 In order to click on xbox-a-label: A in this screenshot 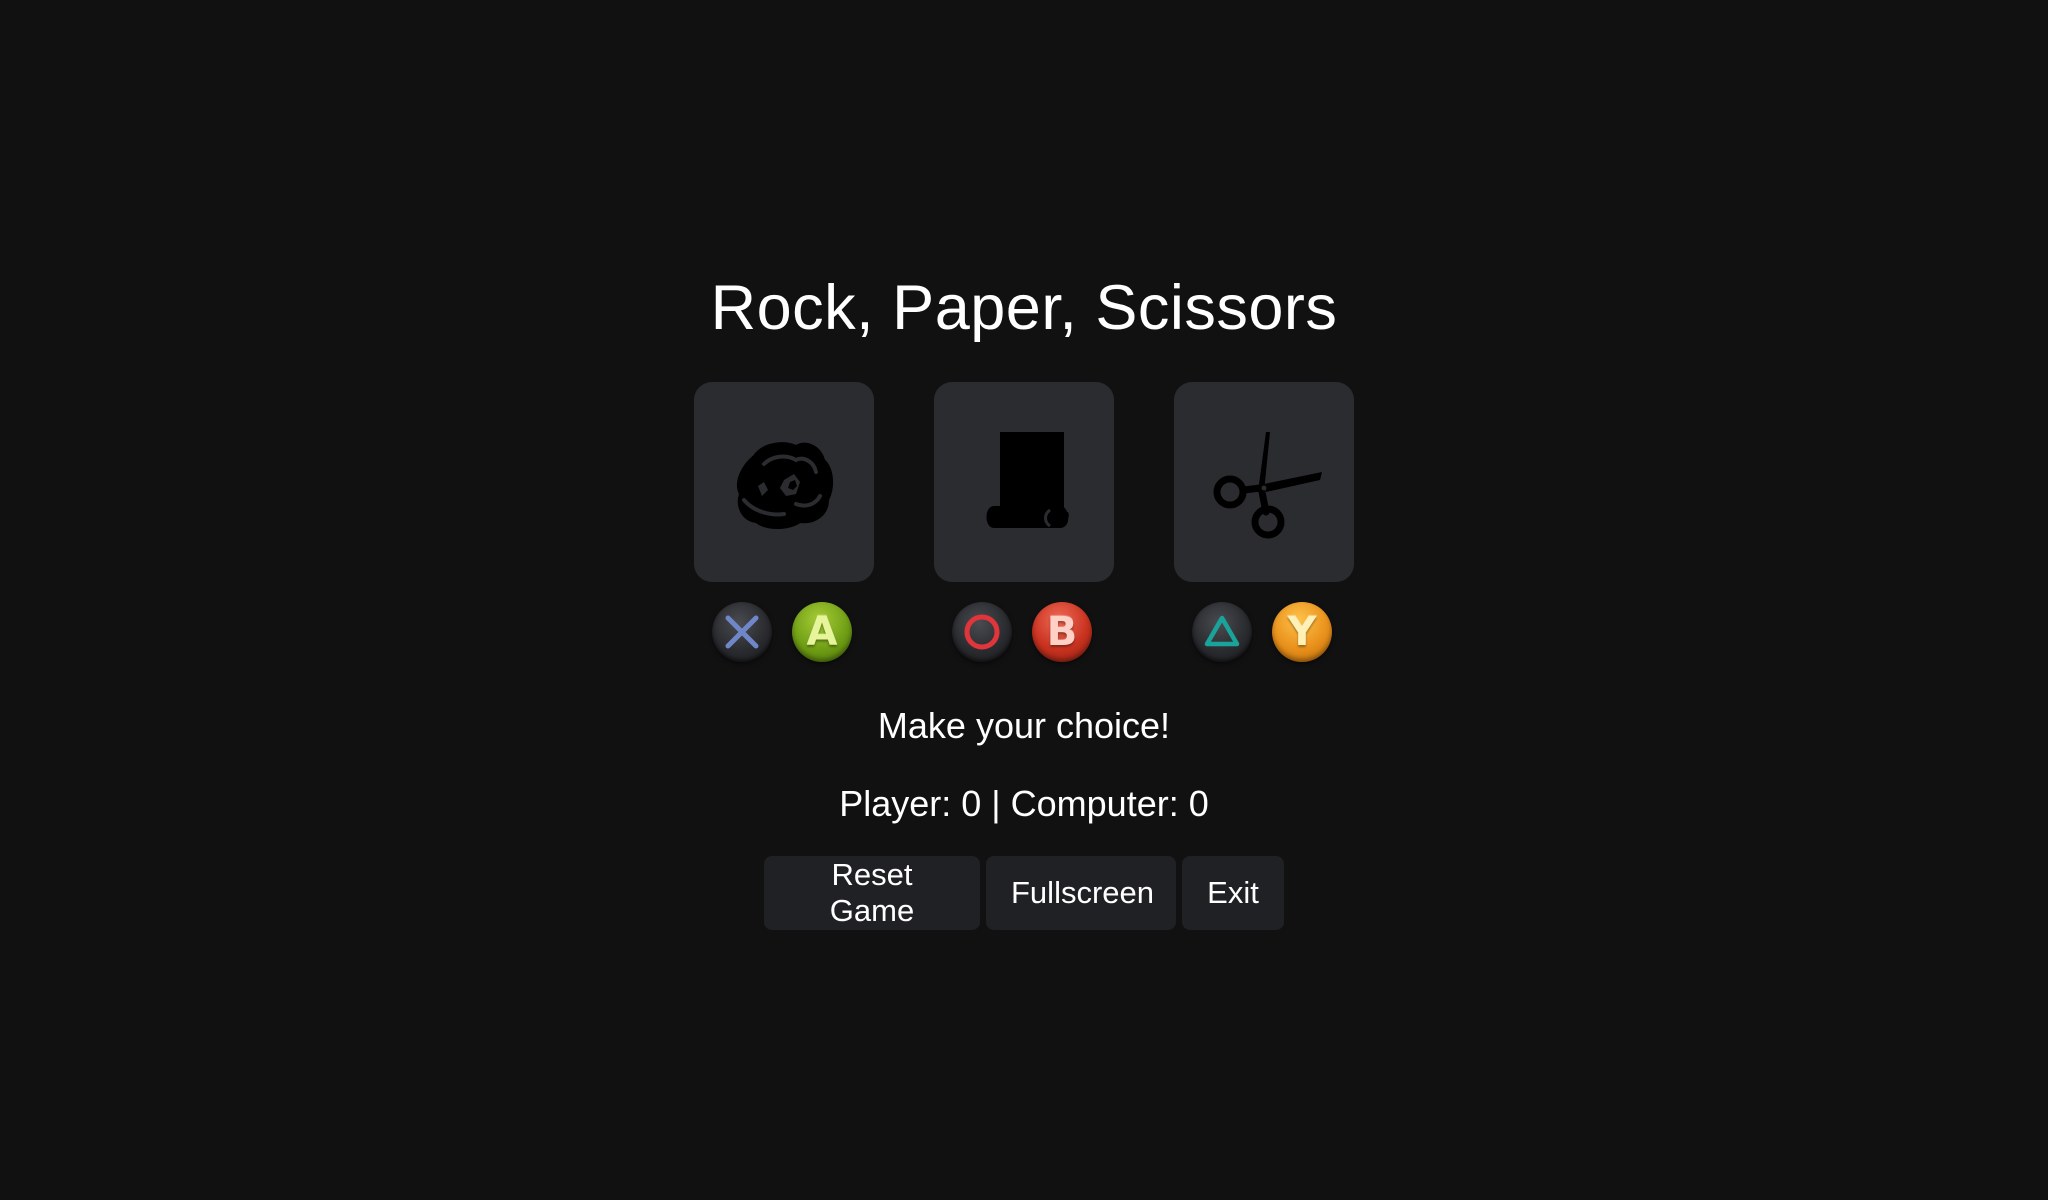, I will do `click(822, 632)`.